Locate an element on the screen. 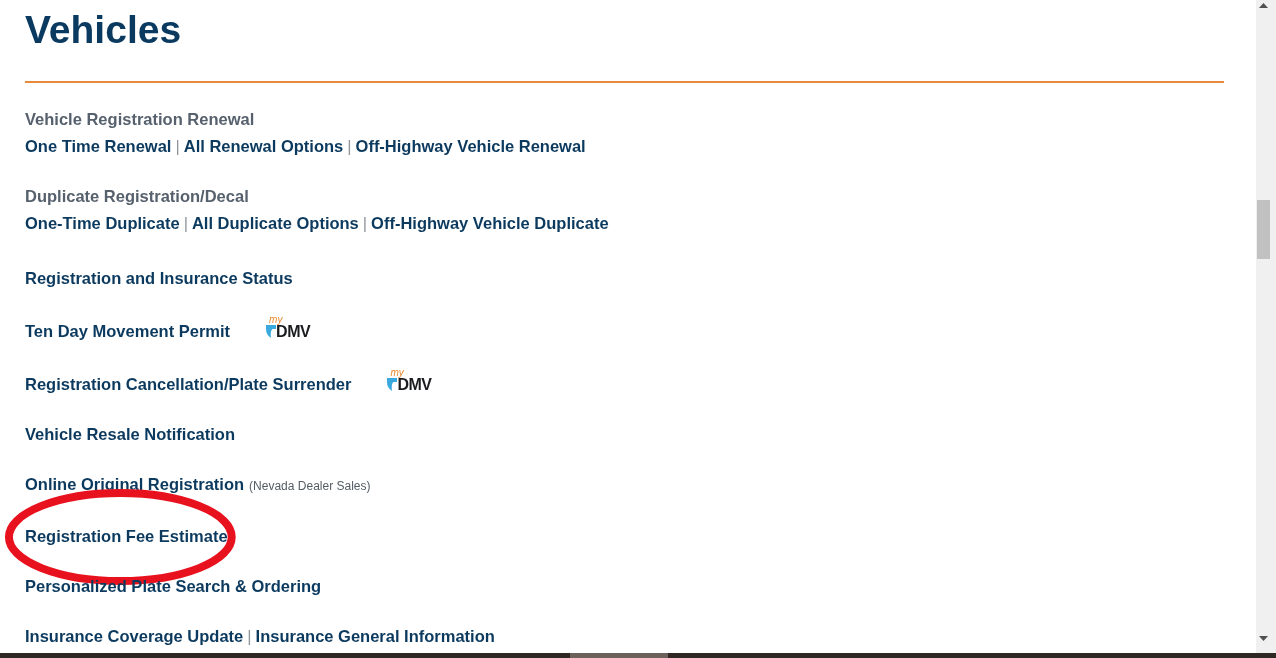  service-link: Vehicle Resale Notification is located at coordinates (130, 434).